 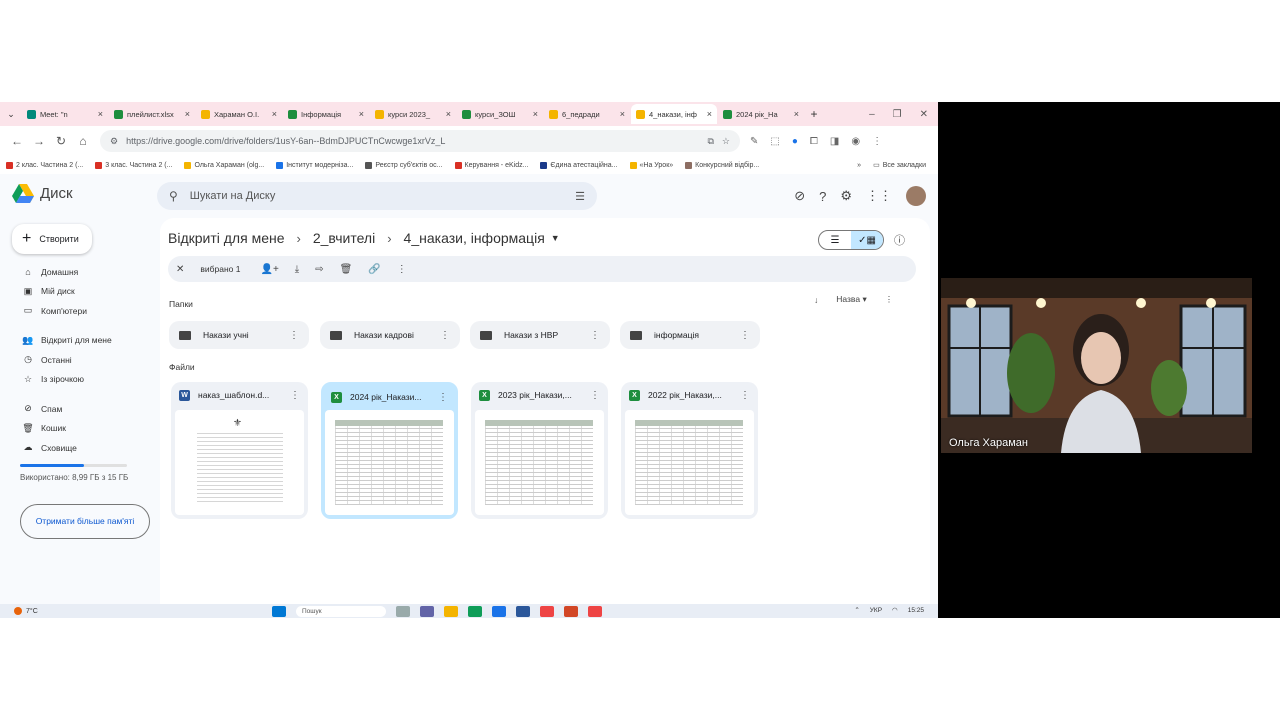 I want to click on grid-view-icon: ✓▦, so click(x=867, y=240).